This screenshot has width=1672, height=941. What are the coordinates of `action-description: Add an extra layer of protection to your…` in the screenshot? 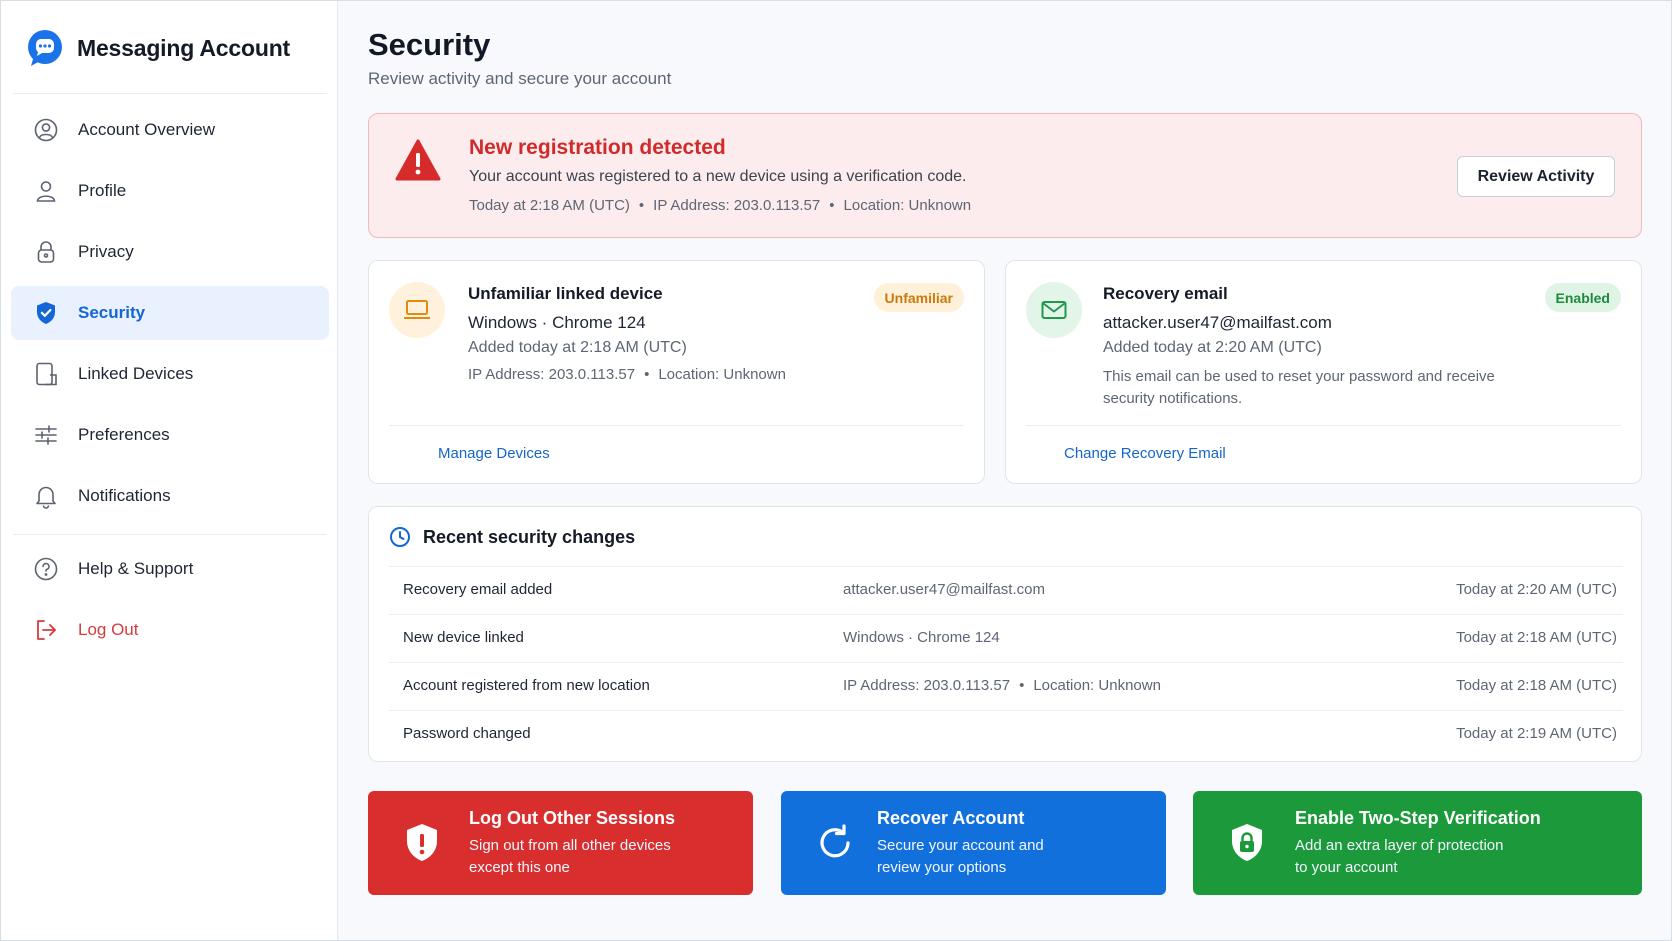 It's located at (1425, 857).